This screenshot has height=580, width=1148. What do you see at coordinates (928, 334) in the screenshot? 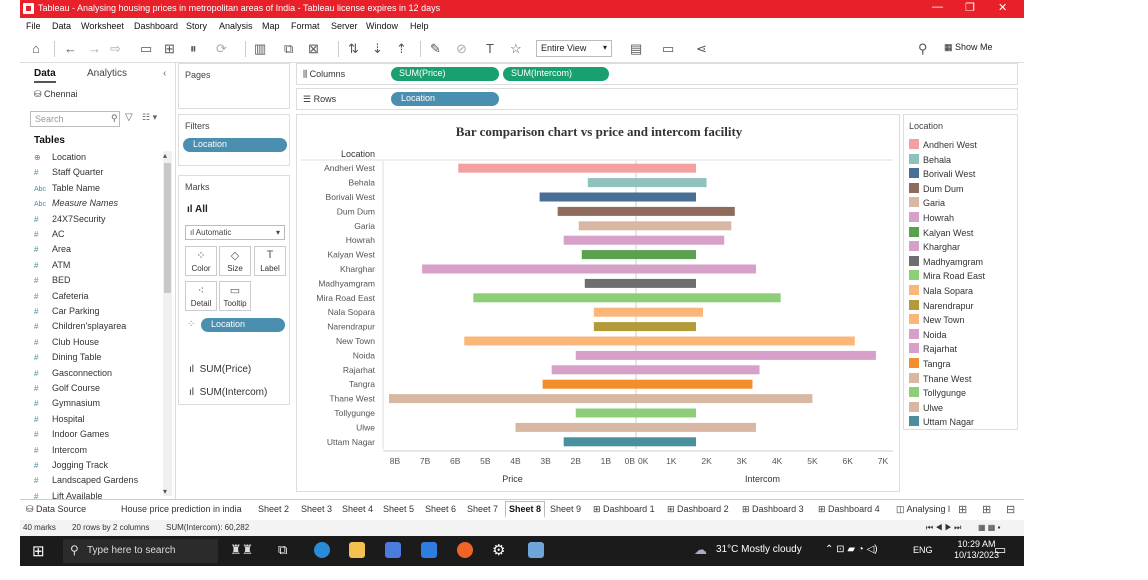
I see `legend-item: Noida` at bounding box center [928, 334].